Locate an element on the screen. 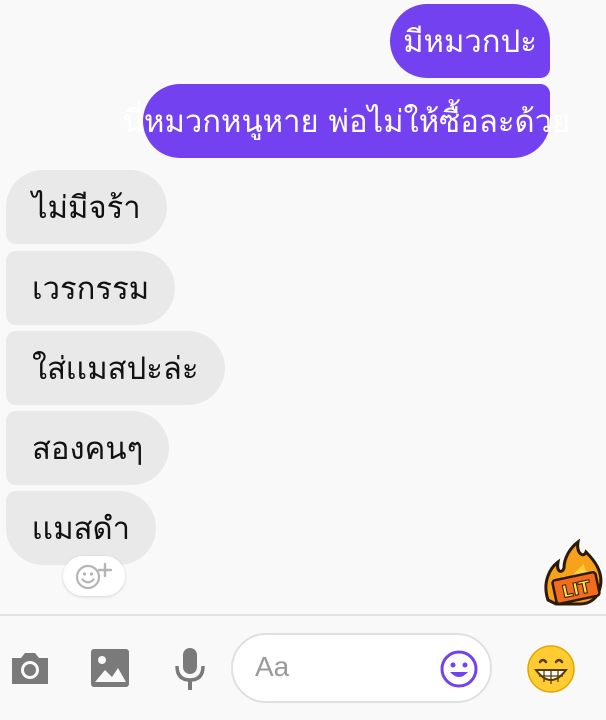  grinning-face-icon is located at coordinates (551, 669).